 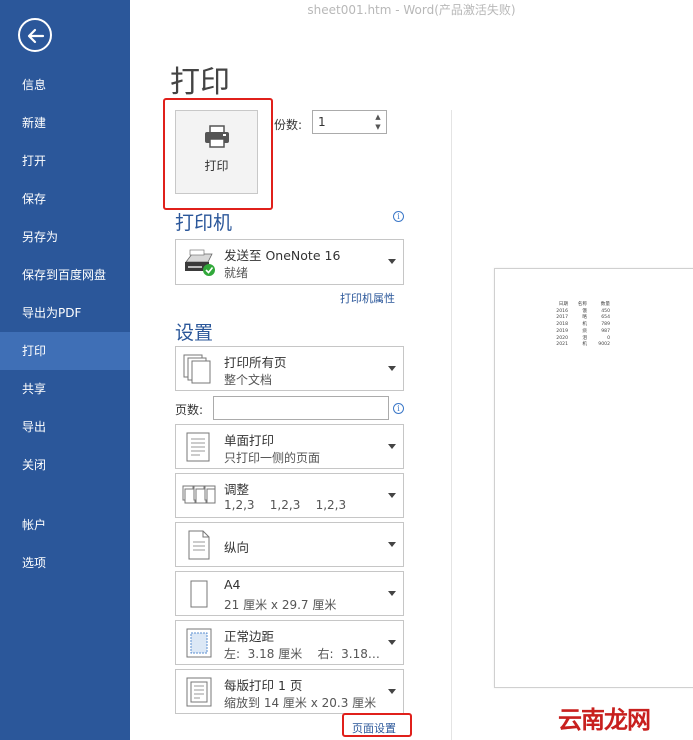 What do you see at coordinates (200, 262) in the screenshot?
I see `printer-device-icon` at bounding box center [200, 262].